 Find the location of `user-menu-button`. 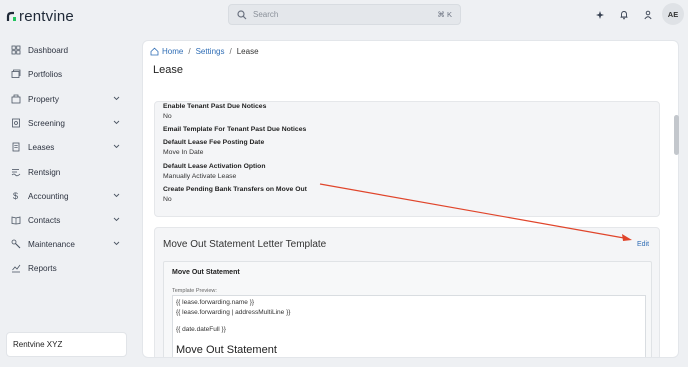

user-menu-button is located at coordinates (648, 15).